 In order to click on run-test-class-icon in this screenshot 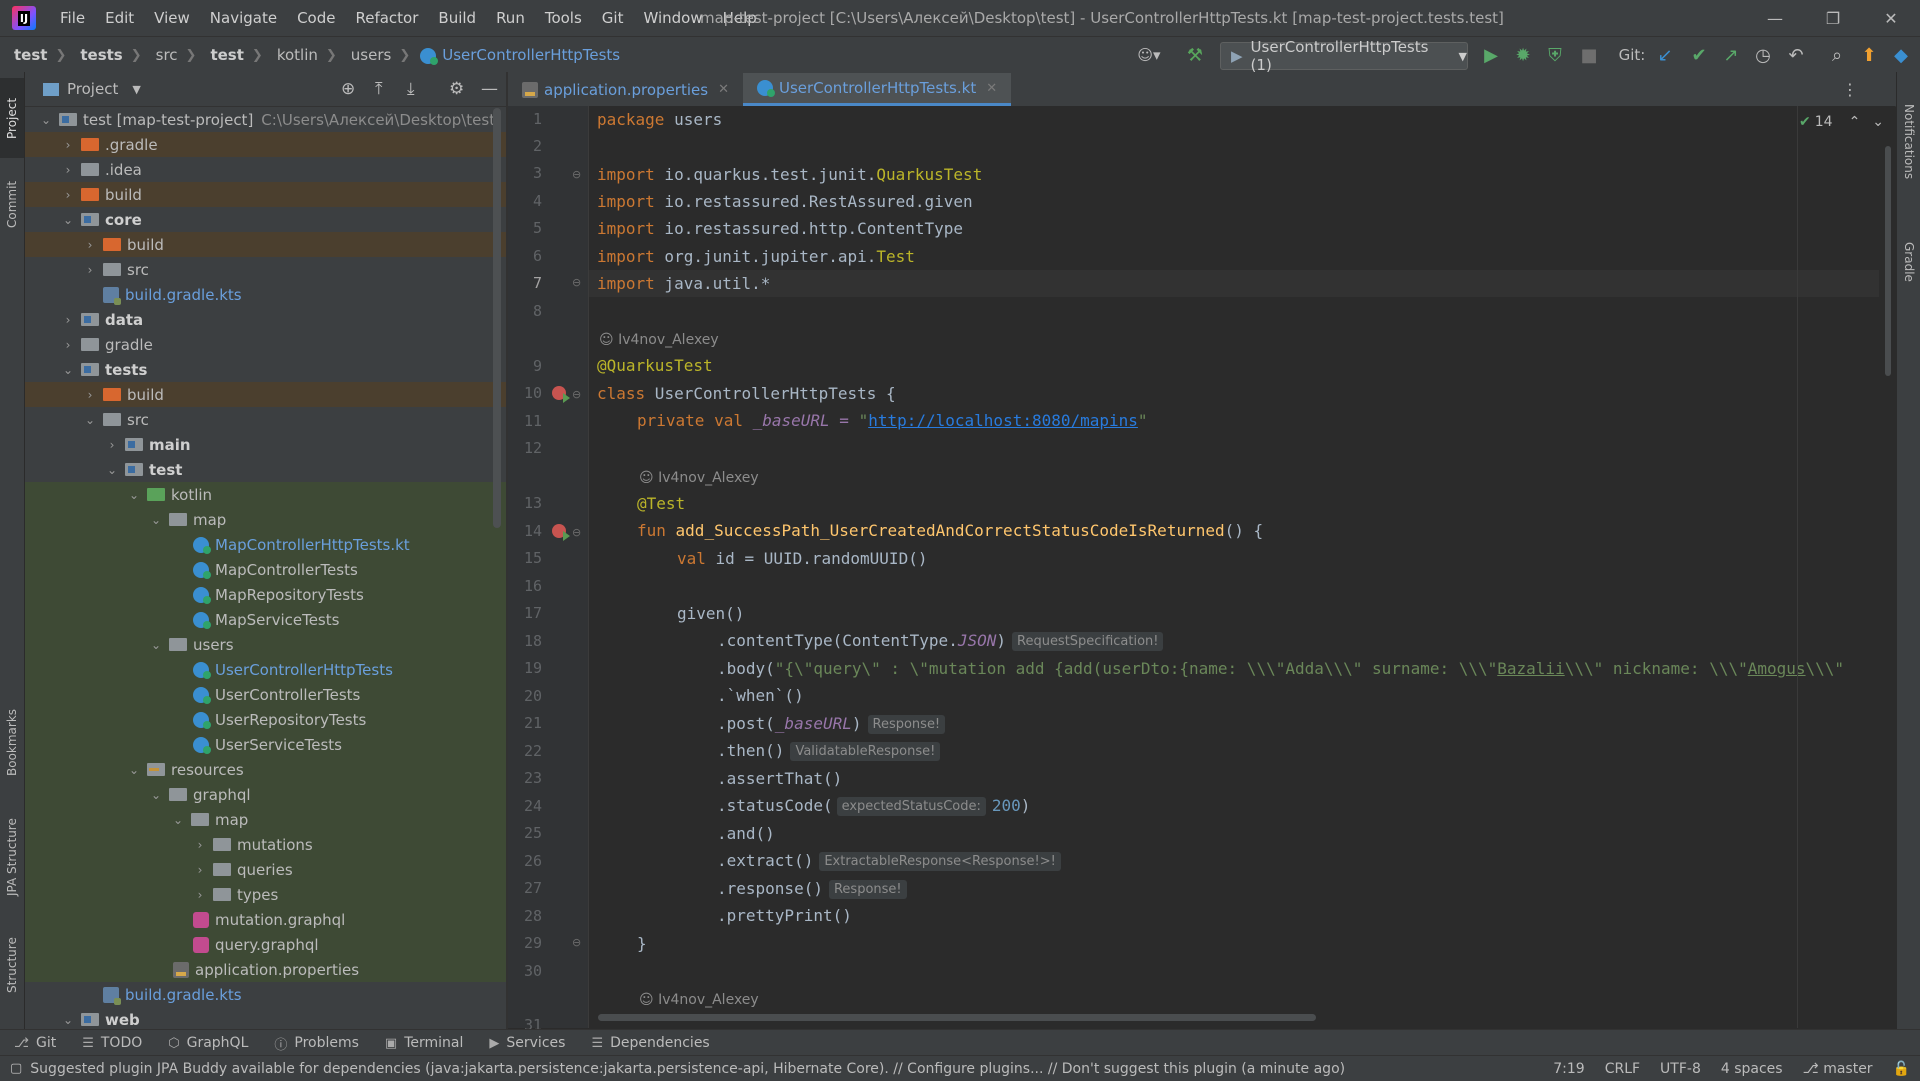, I will do `click(561, 394)`.